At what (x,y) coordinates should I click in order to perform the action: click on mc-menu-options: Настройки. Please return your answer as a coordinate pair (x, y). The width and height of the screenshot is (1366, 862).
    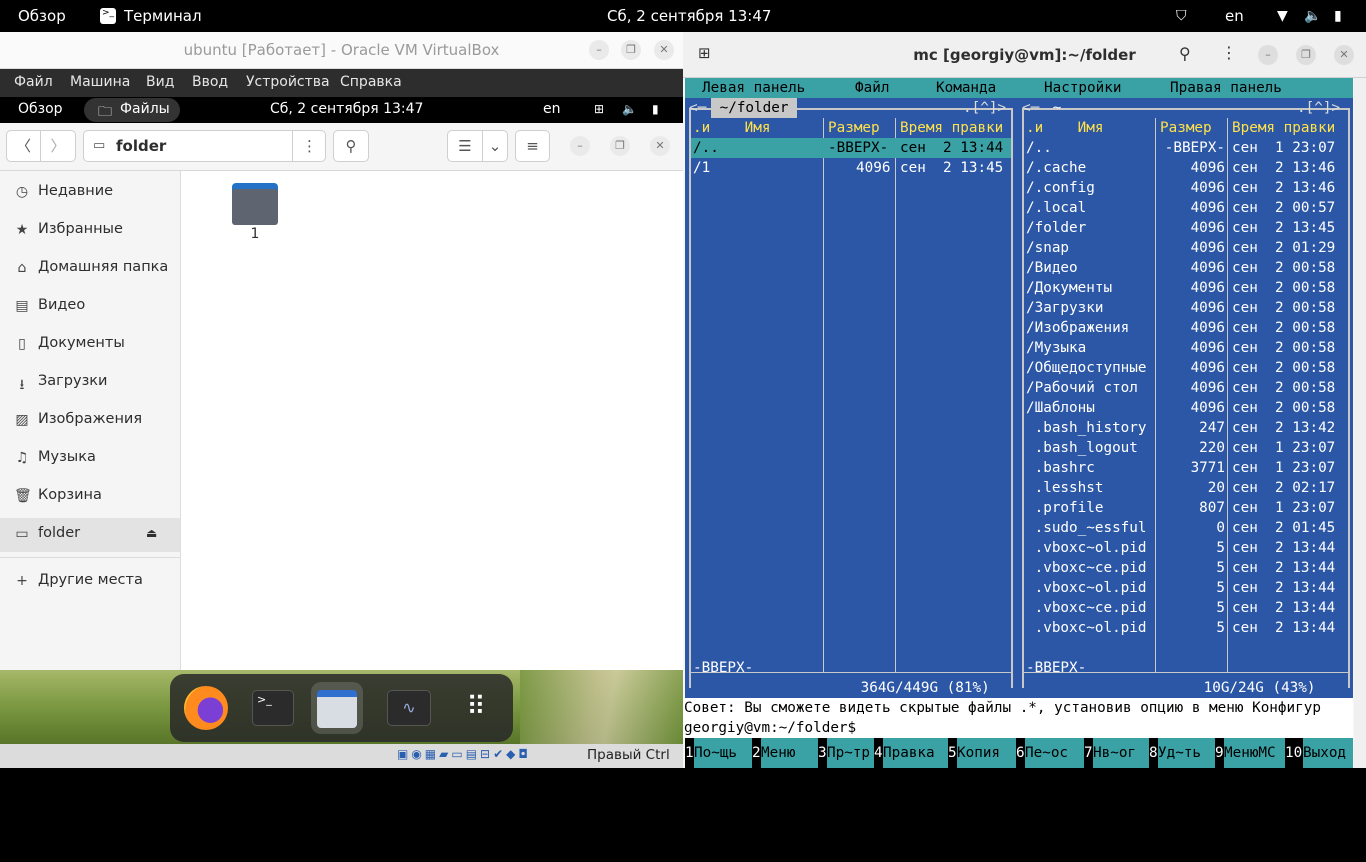
    Looking at the image, I should click on (1082, 88).